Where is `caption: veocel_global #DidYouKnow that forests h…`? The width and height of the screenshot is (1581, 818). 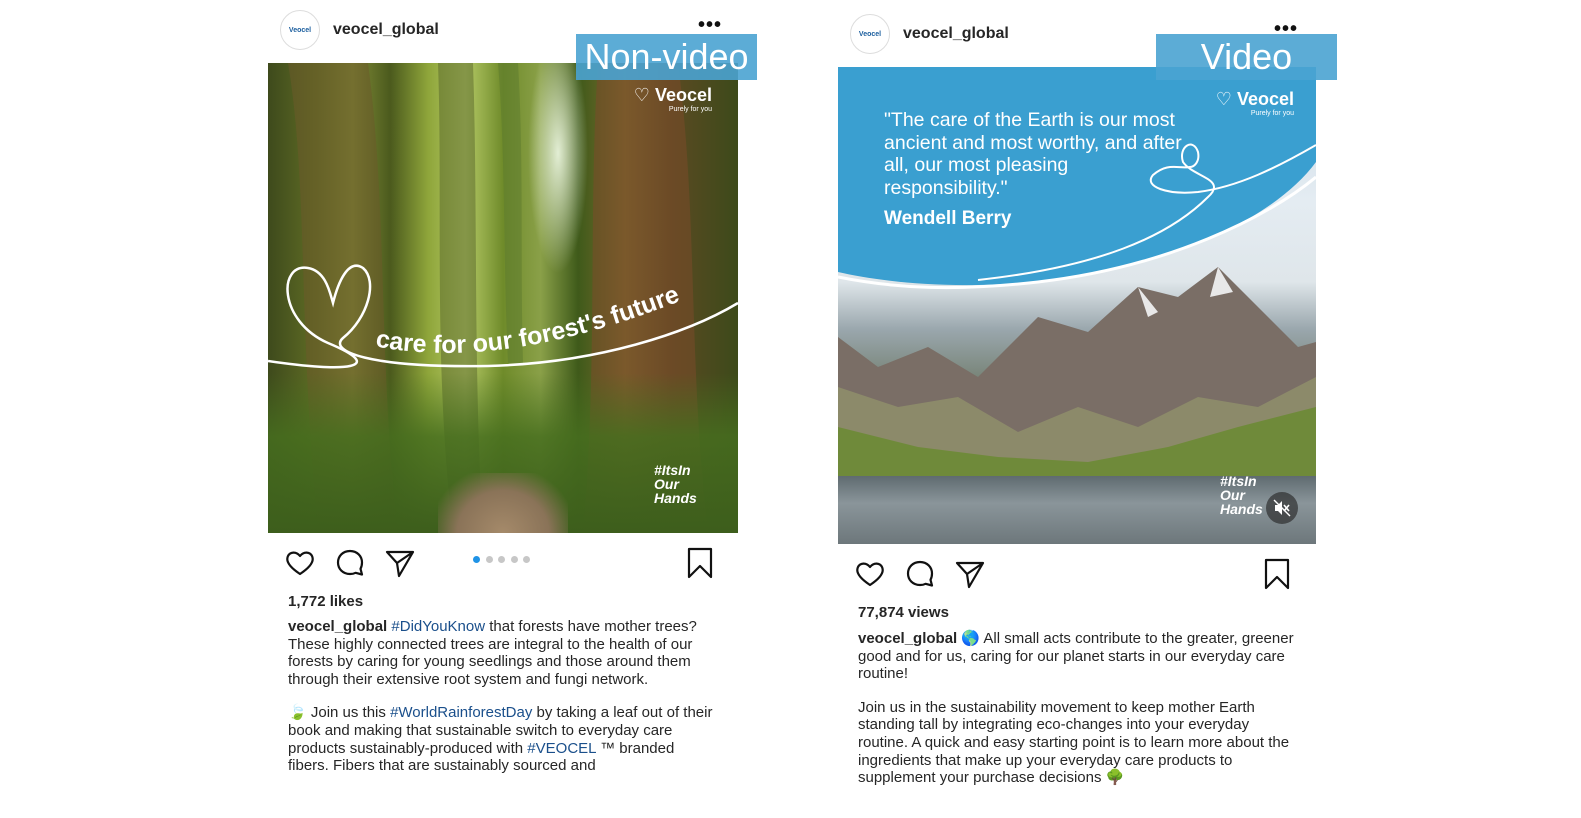 caption: veocel_global #DidYouKnow that forests h… is located at coordinates (503, 704).